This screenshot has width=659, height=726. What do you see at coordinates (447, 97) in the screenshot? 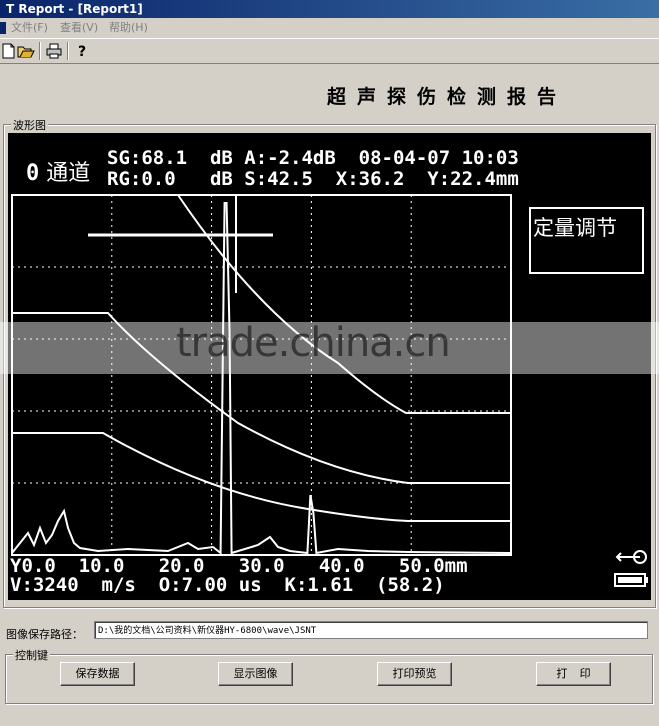
I see `report-title: 超声探伤检测报告` at bounding box center [447, 97].